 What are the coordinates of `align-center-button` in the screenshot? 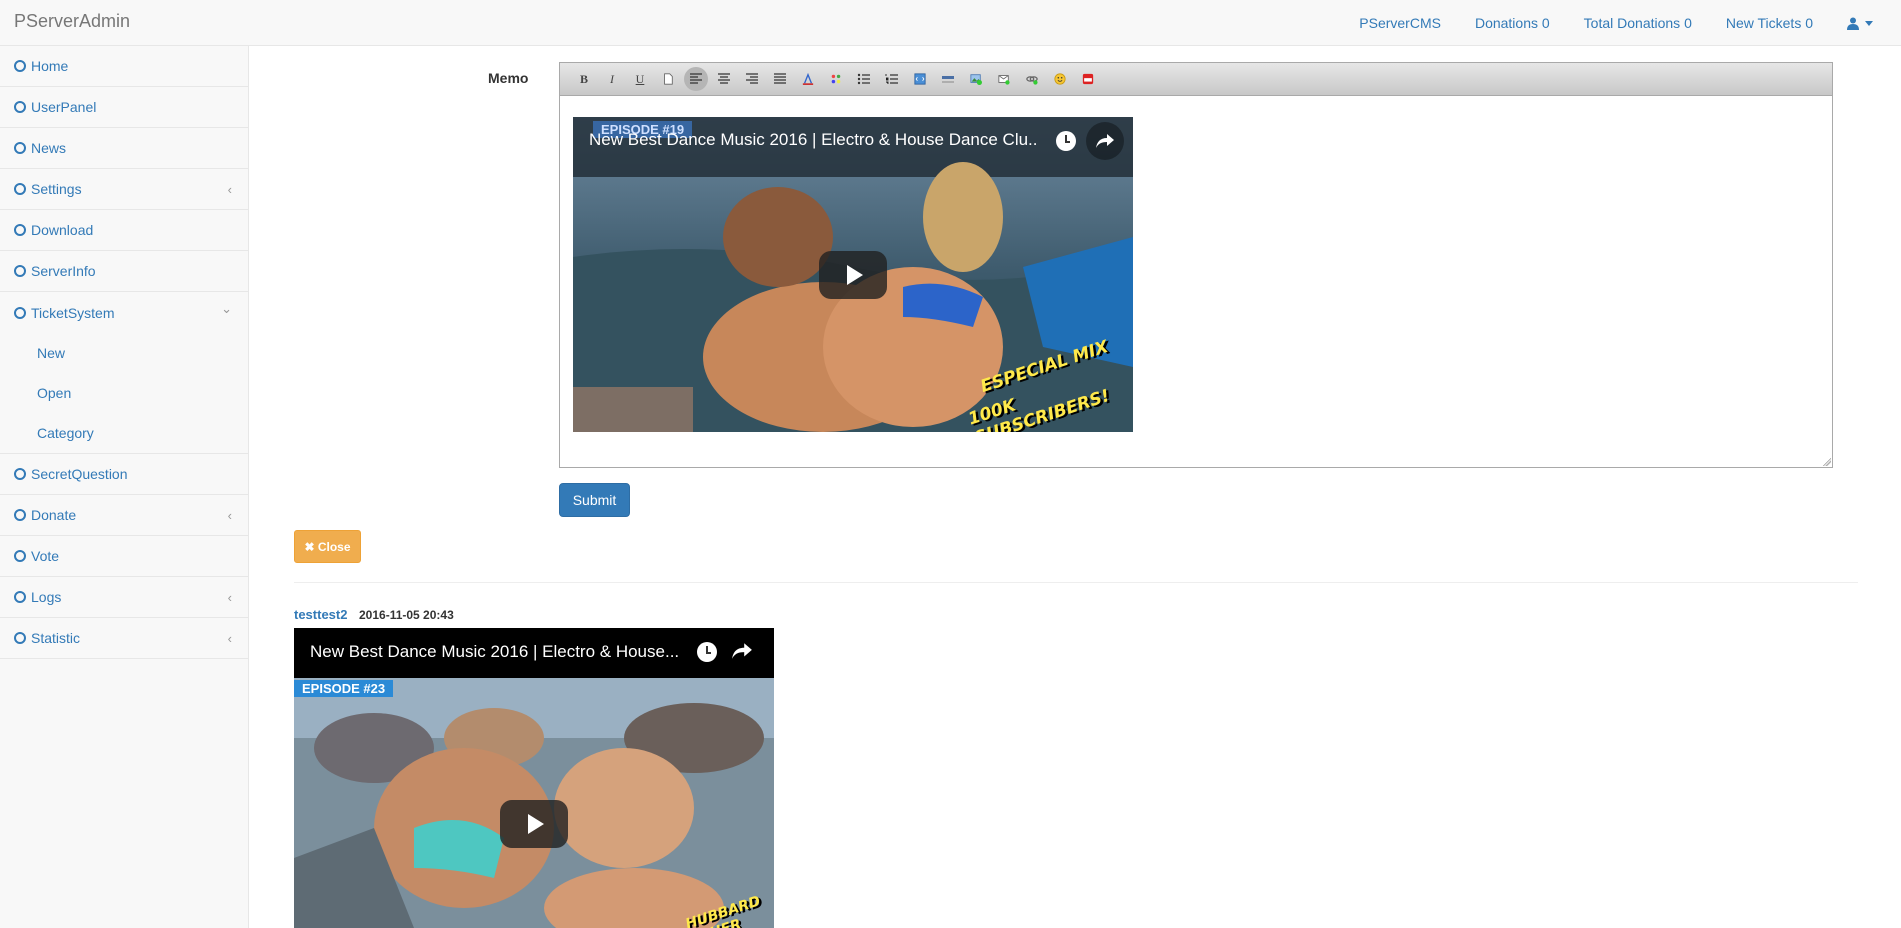 It's located at (724, 79).